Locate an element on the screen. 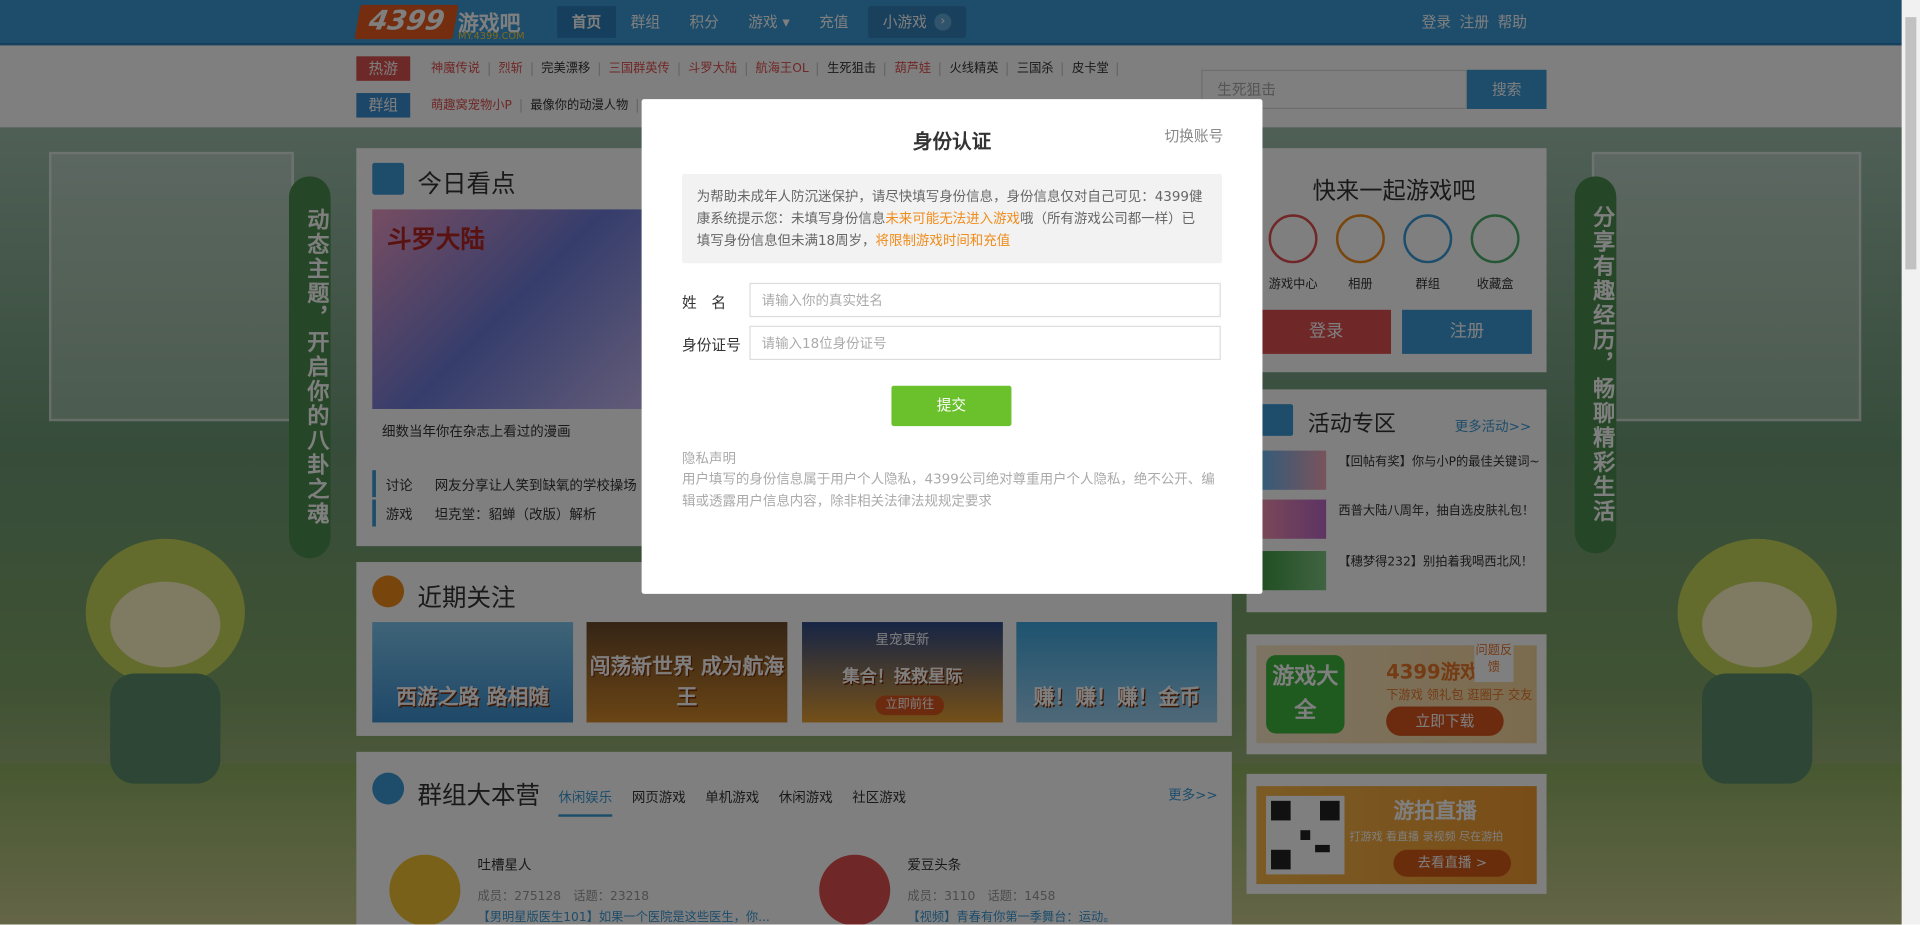  notice-warning: 将限制游戏时间和充值 is located at coordinates (943, 240).